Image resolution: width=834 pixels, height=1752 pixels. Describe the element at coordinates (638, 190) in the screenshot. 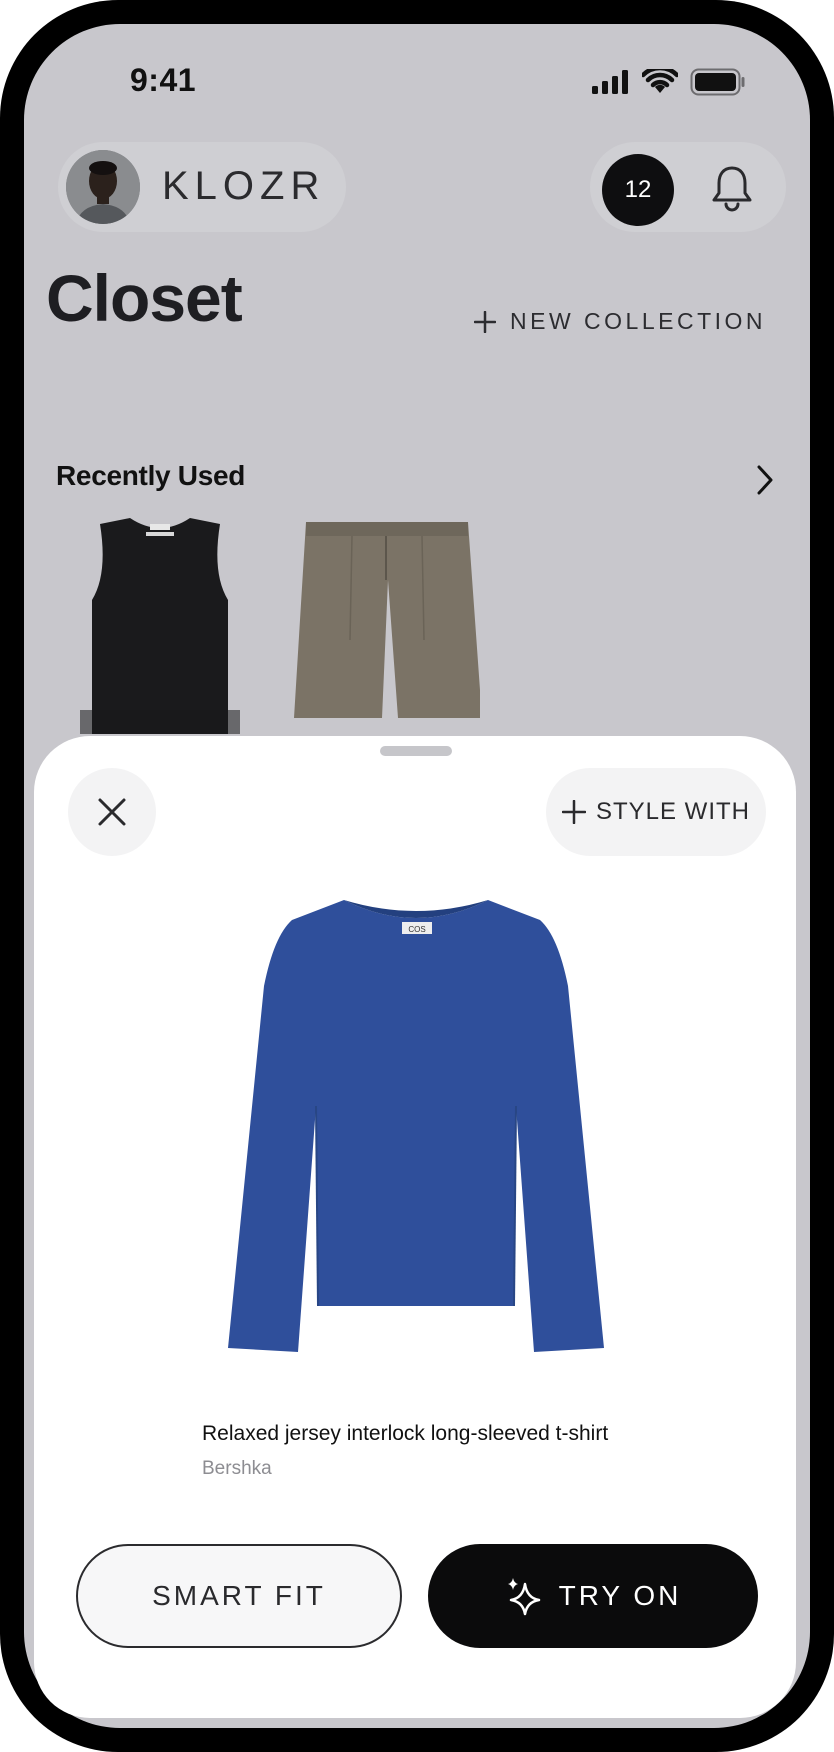

I see `count-badge: 12` at that location.